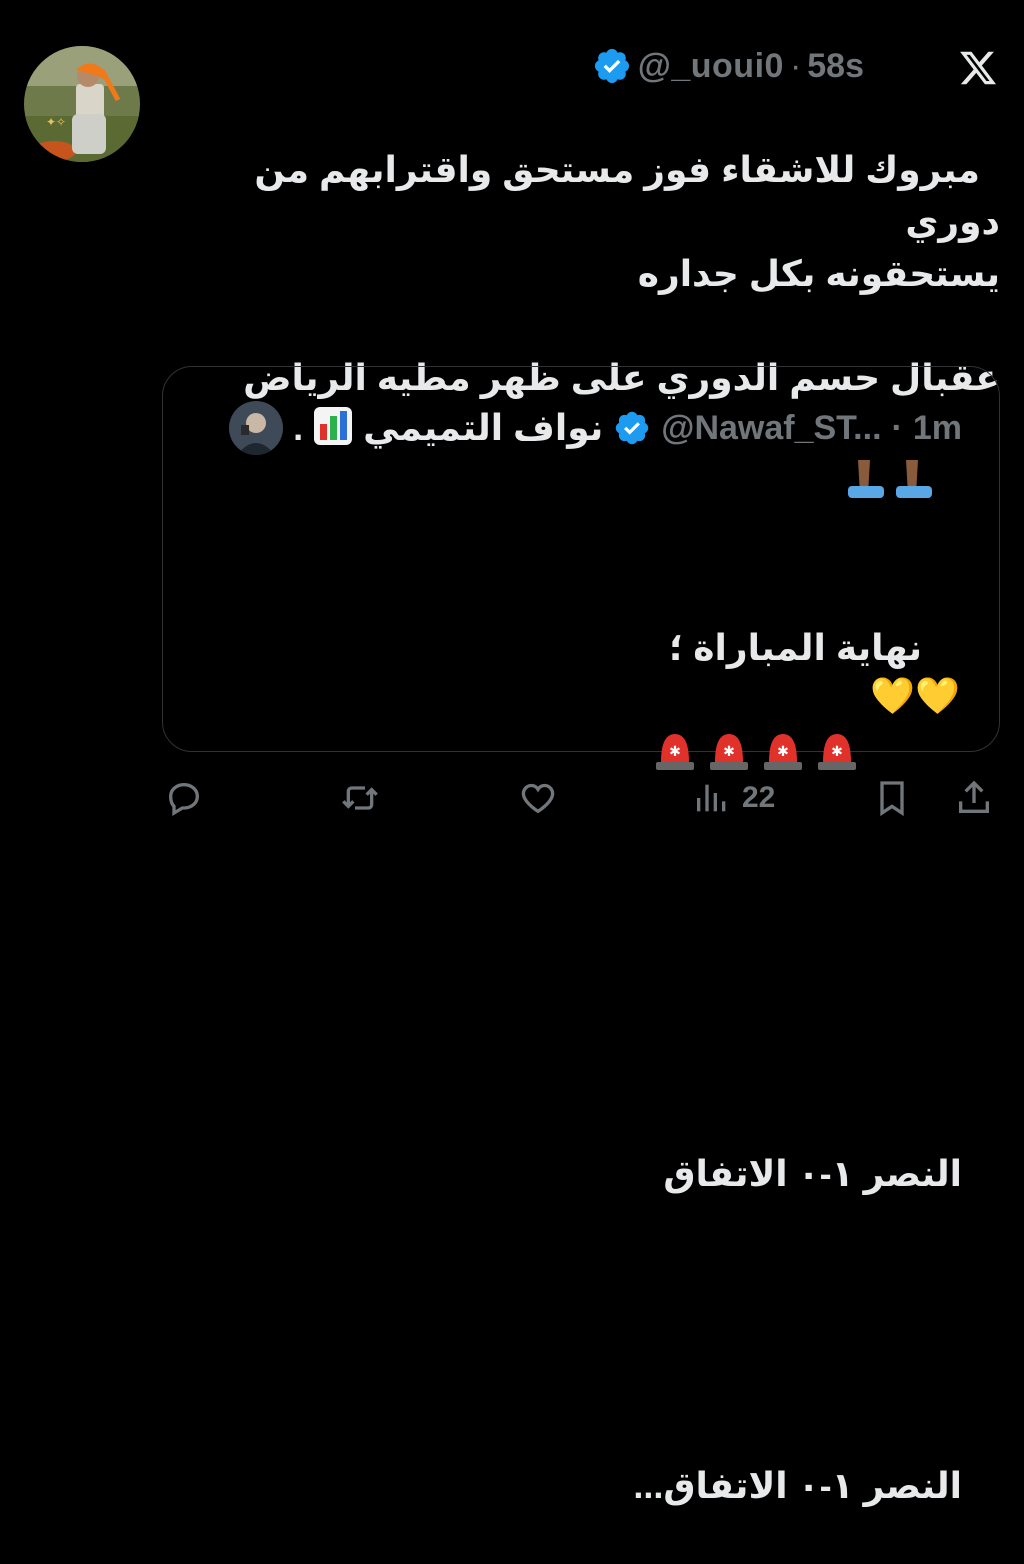 This screenshot has width=1024, height=1564. What do you see at coordinates (812, 1173) in the screenshot?
I see `quoted-line-2: النصر ١-٠ الاتفاق` at bounding box center [812, 1173].